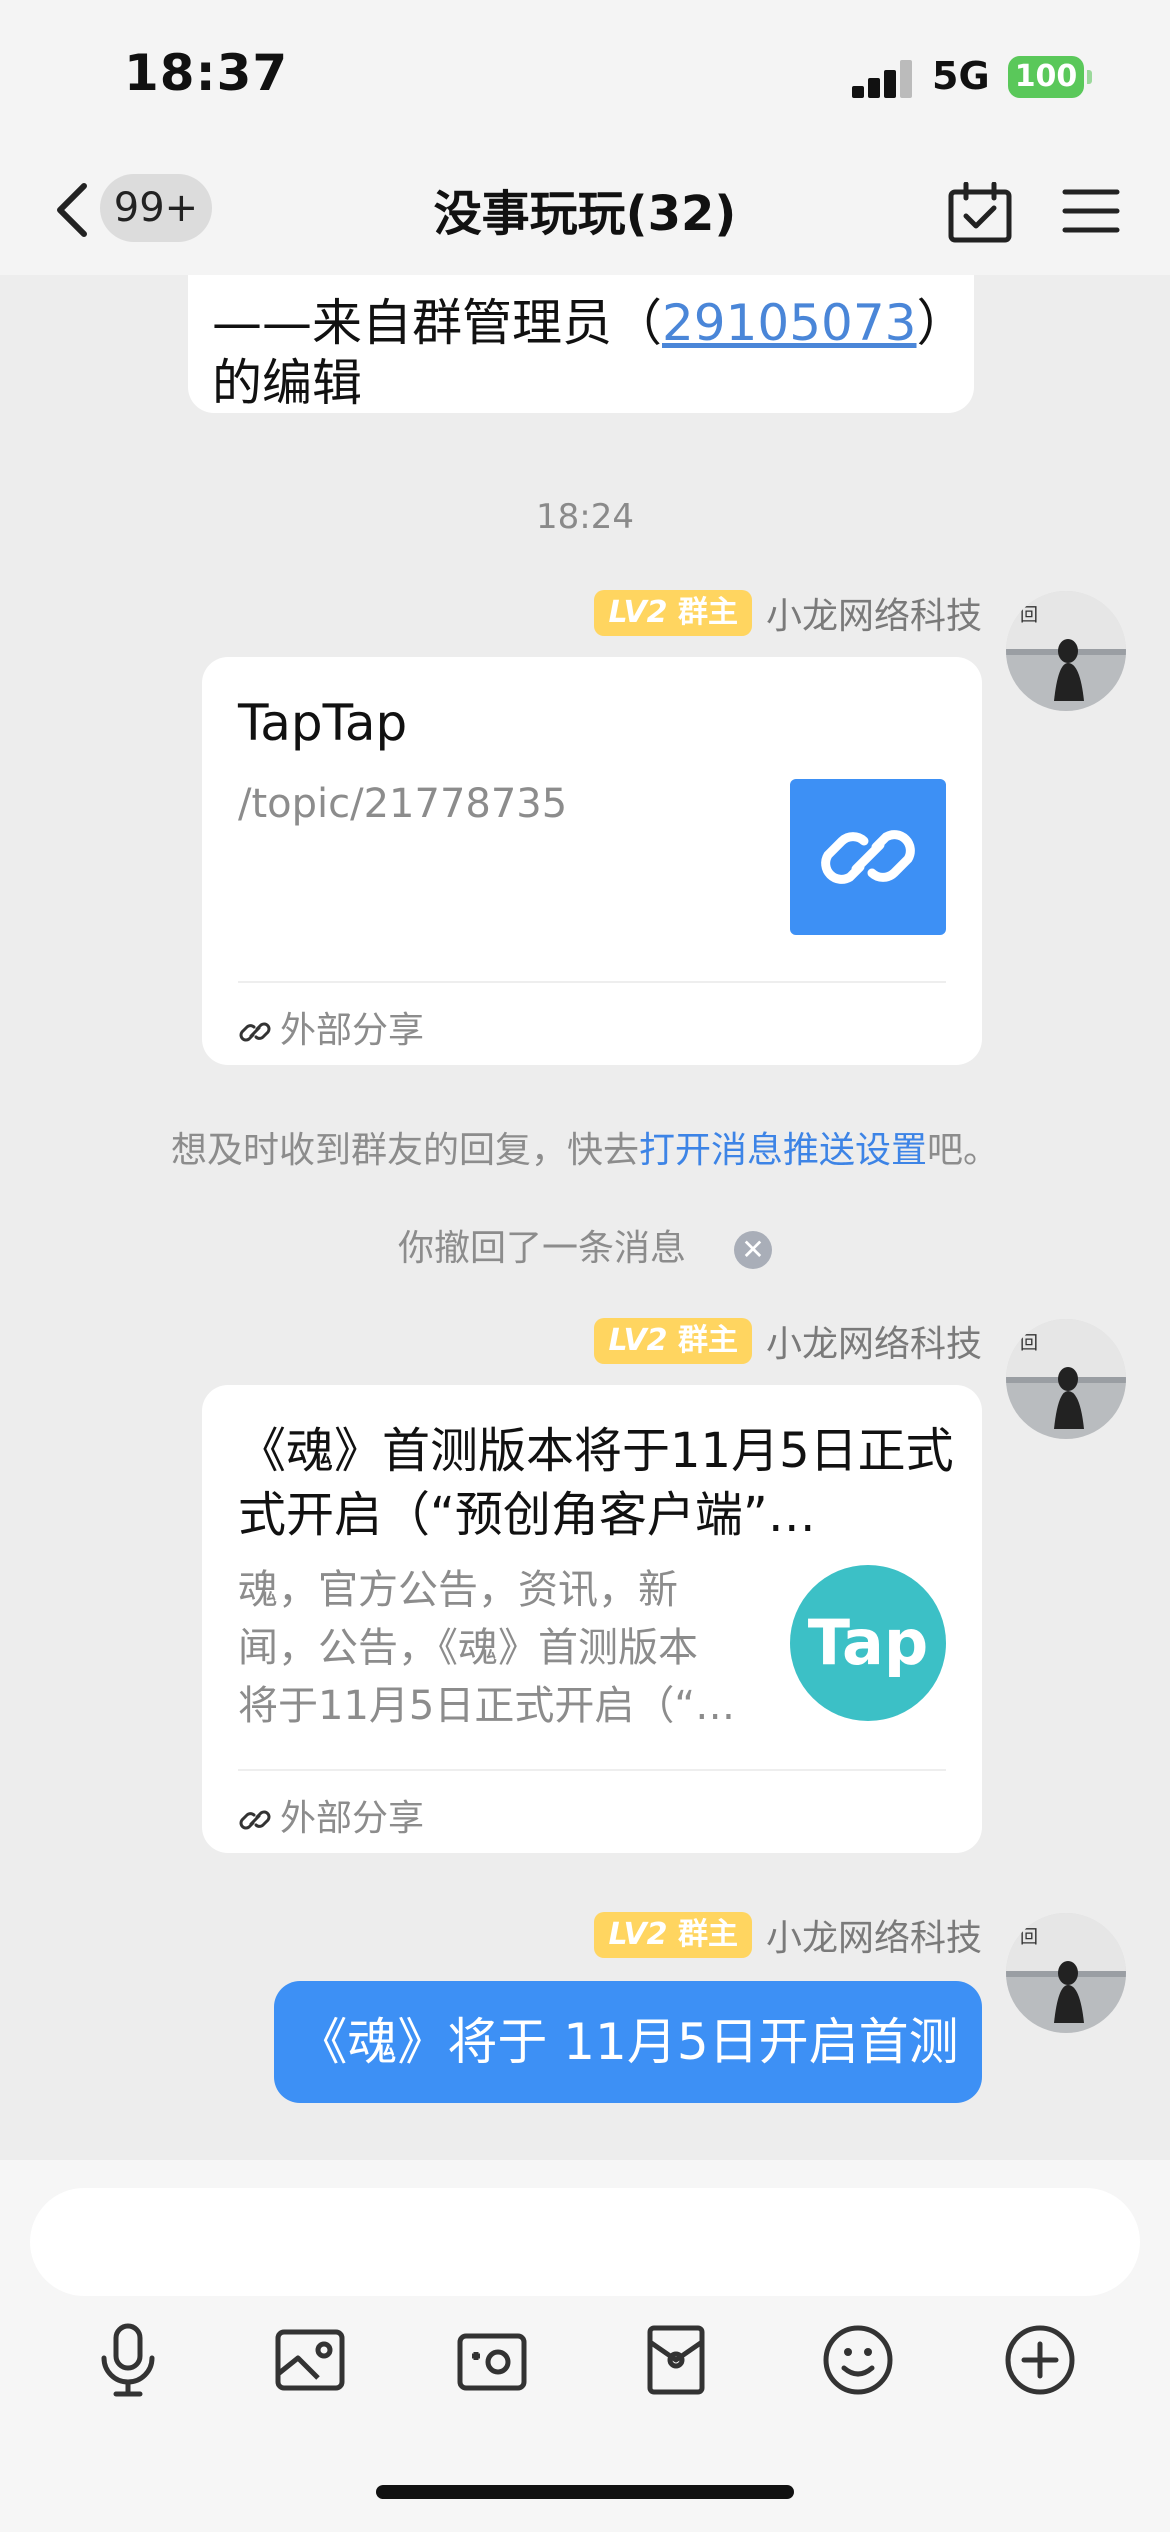  What do you see at coordinates (585, 2346) in the screenshot?
I see `input-area` at bounding box center [585, 2346].